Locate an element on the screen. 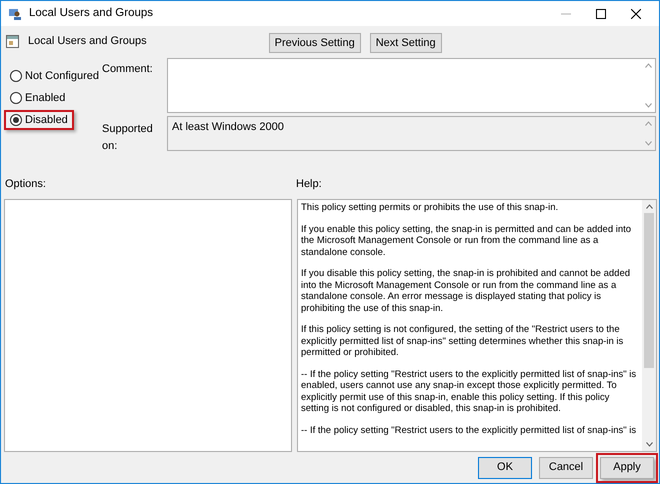 This screenshot has height=484, width=660. close-icon is located at coordinates (636, 13).